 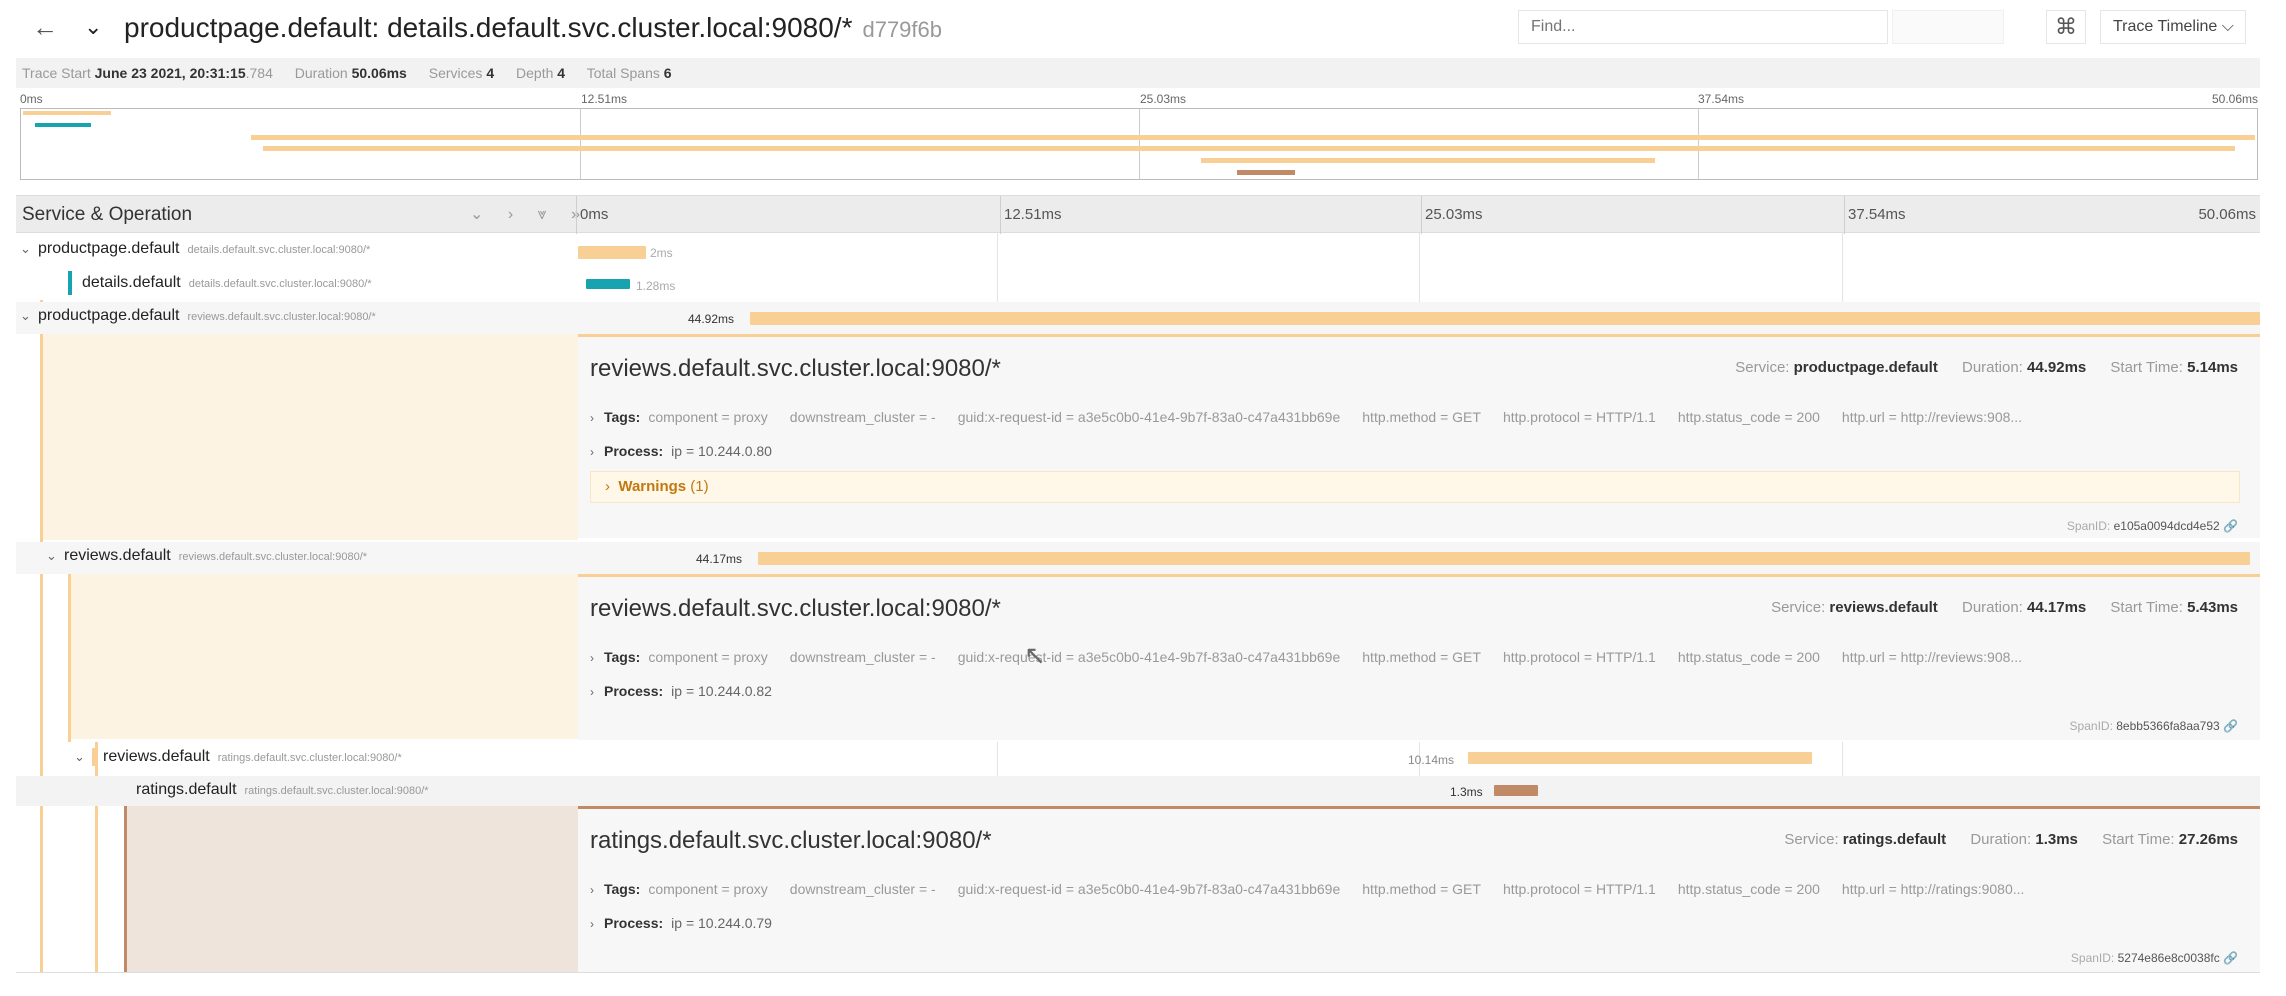 I want to click on tag: http.protocol = HTTP/1.1, so click(x=1579, y=889).